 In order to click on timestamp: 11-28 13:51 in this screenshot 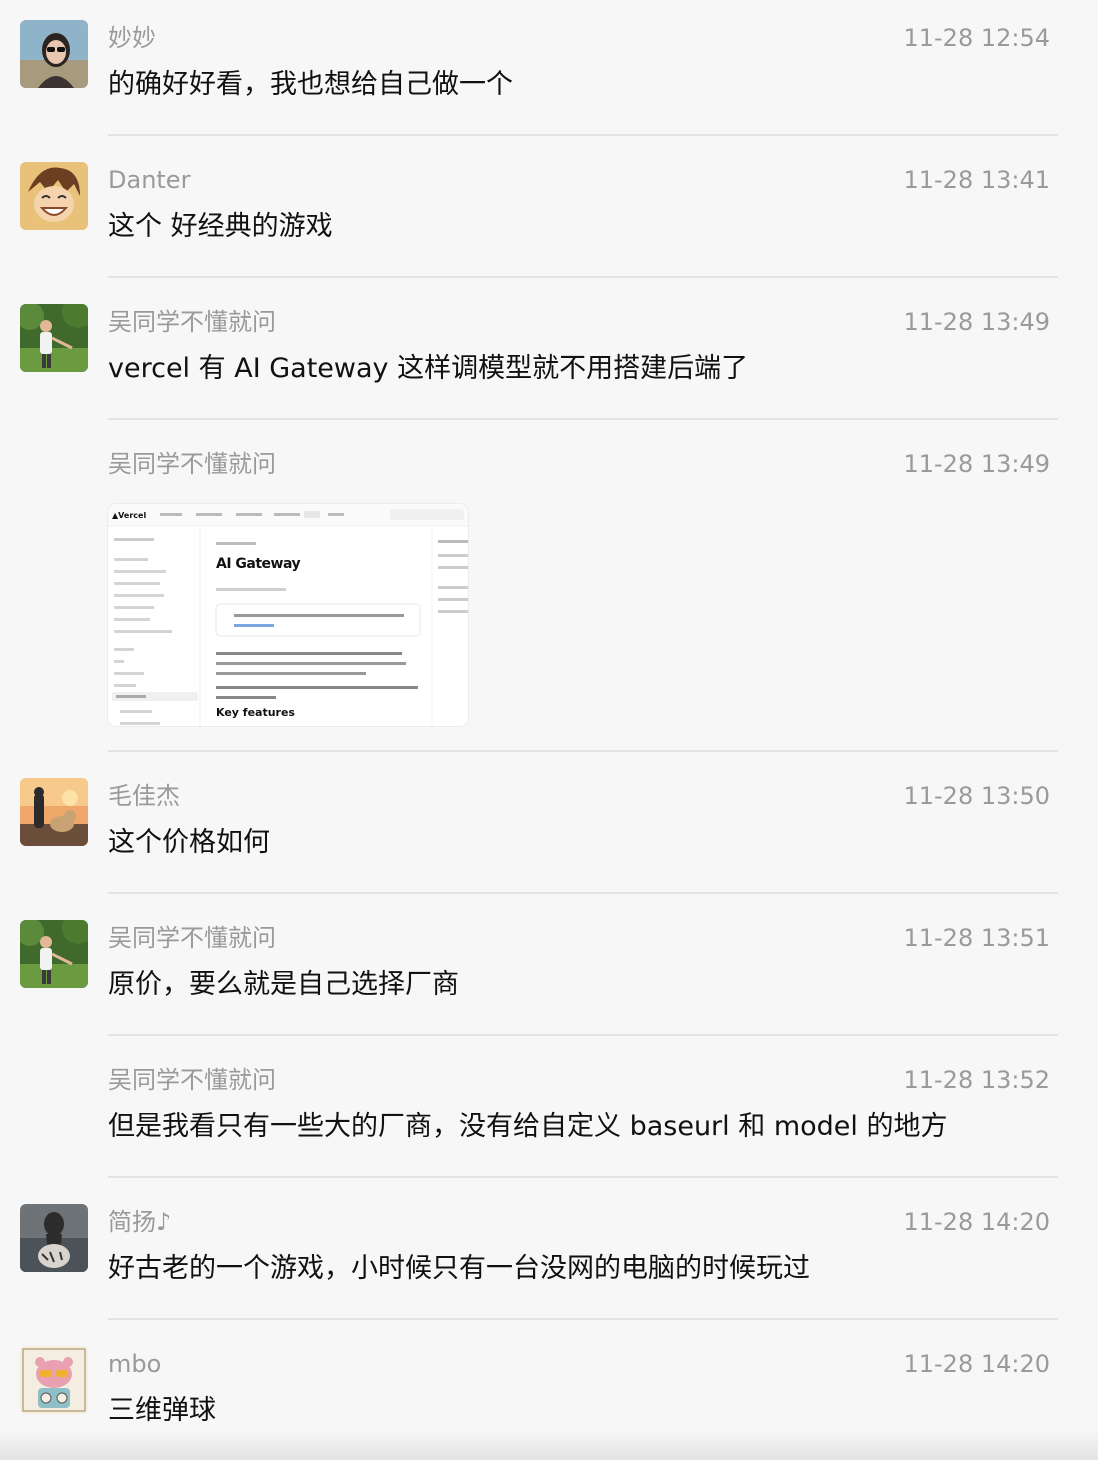, I will do `click(976, 938)`.